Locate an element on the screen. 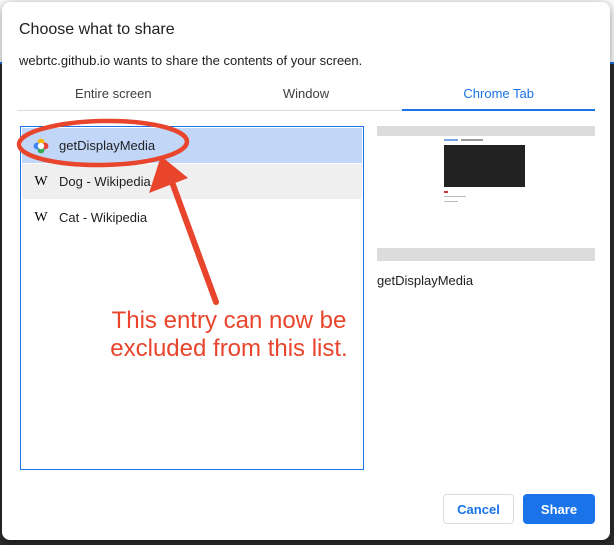 The height and width of the screenshot is (545, 614). preview-label: getDisplayMedia is located at coordinates (425, 280).